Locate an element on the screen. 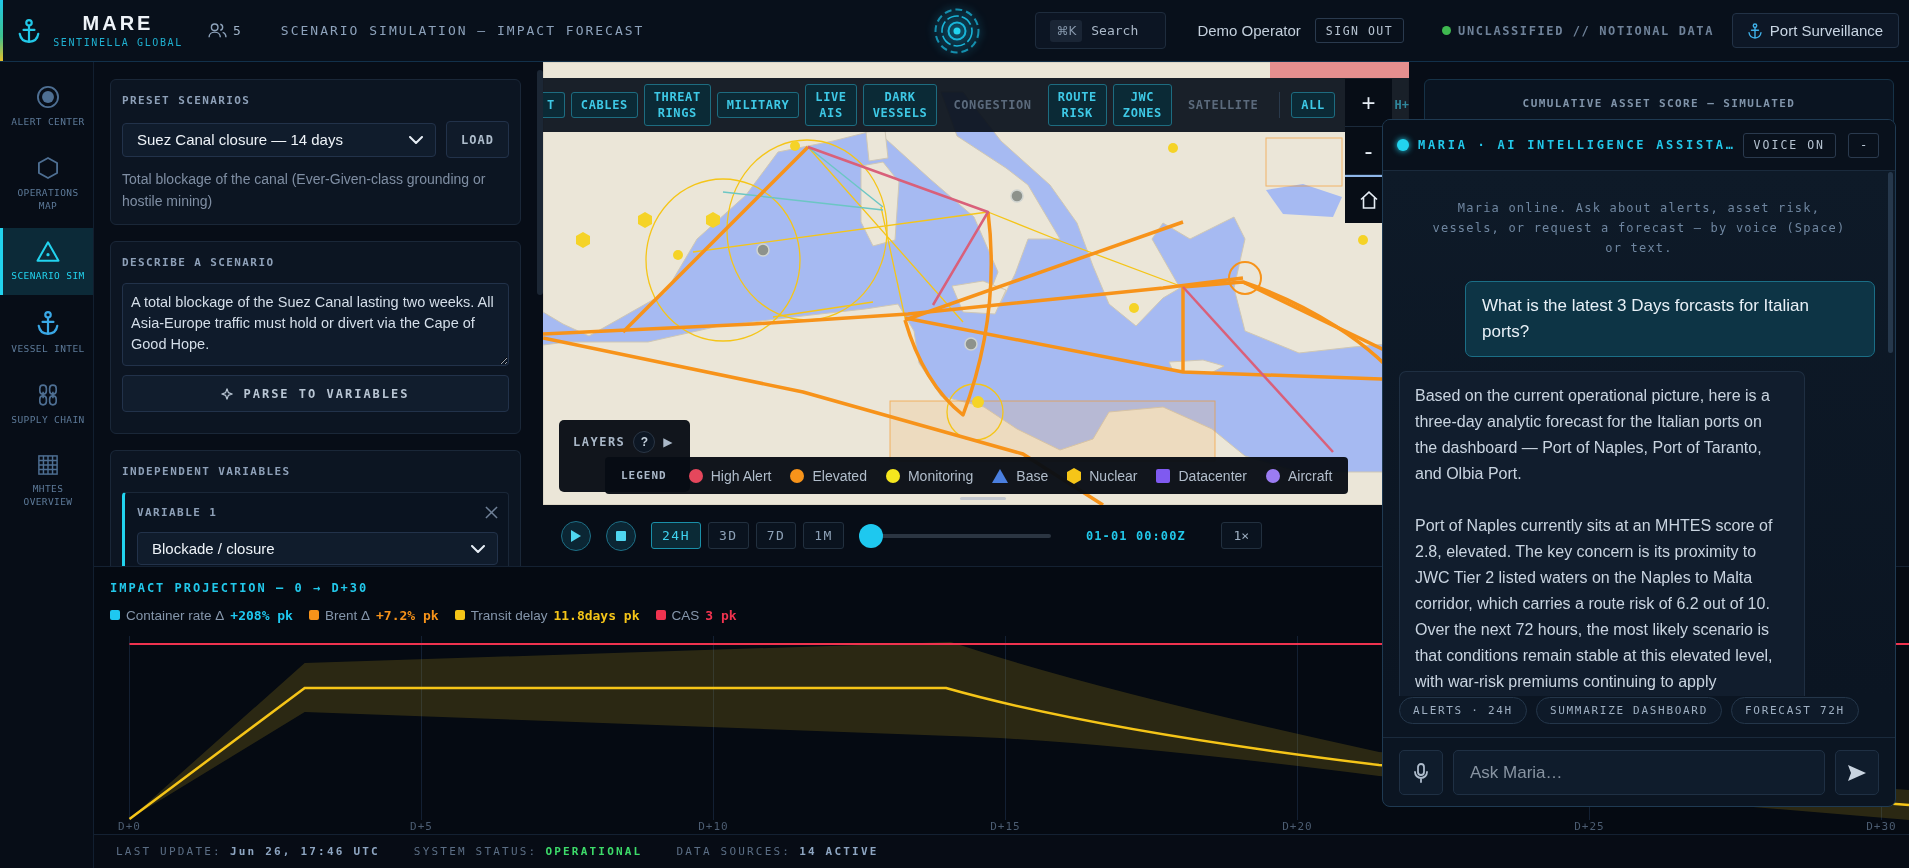  nav-item: OPERATIONS MAP is located at coordinates (46, 184).